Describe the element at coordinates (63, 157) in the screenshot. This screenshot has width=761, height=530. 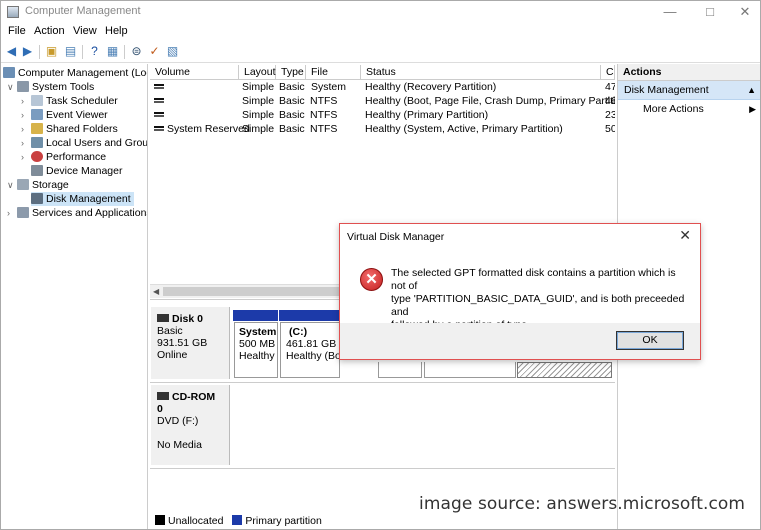
I see `tree-item-performance: › Performance` at that location.